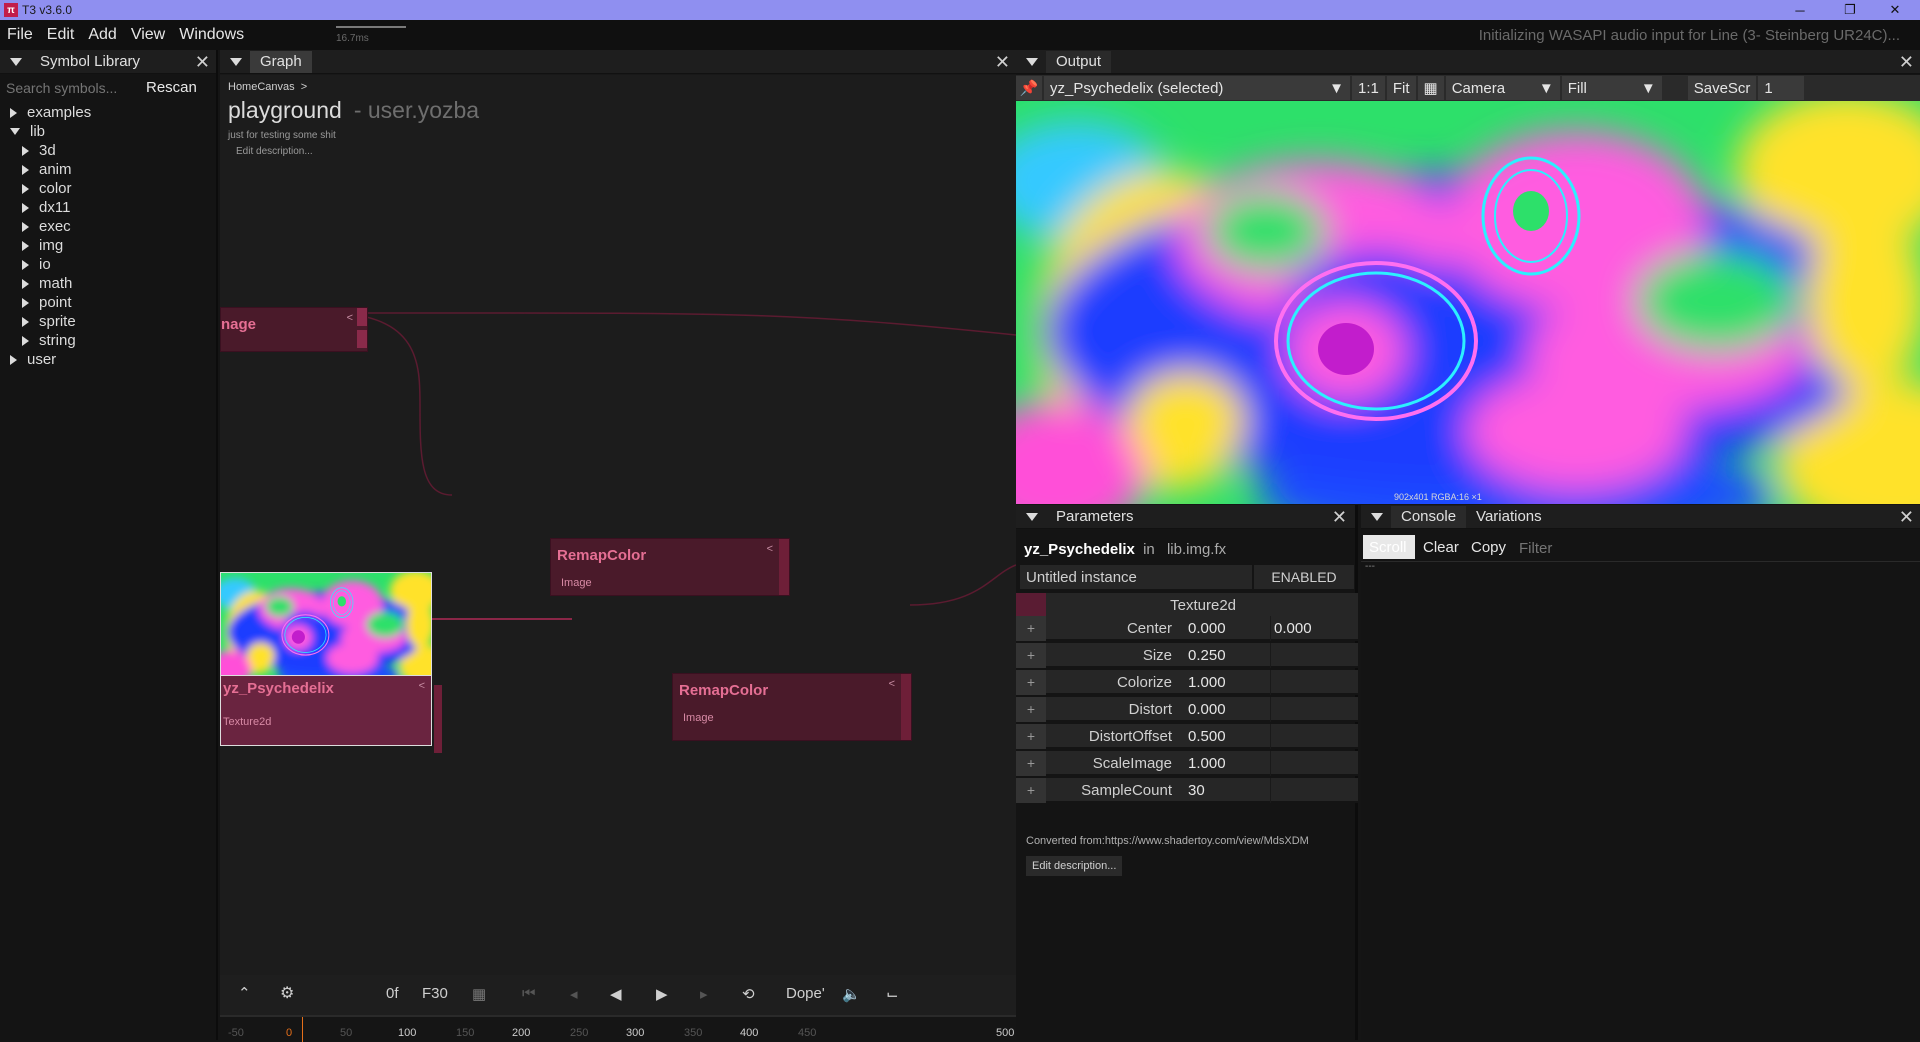  I want to click on rescan-button: Rescan, so click(171, 87).